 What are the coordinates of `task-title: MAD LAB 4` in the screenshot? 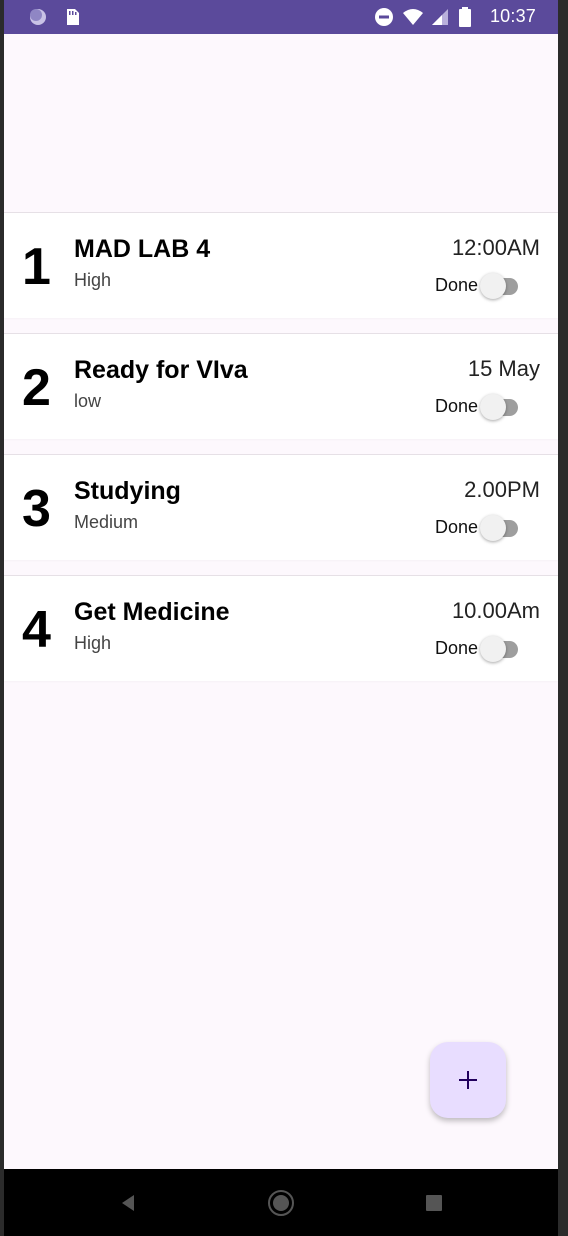 It's located at (142, 249).